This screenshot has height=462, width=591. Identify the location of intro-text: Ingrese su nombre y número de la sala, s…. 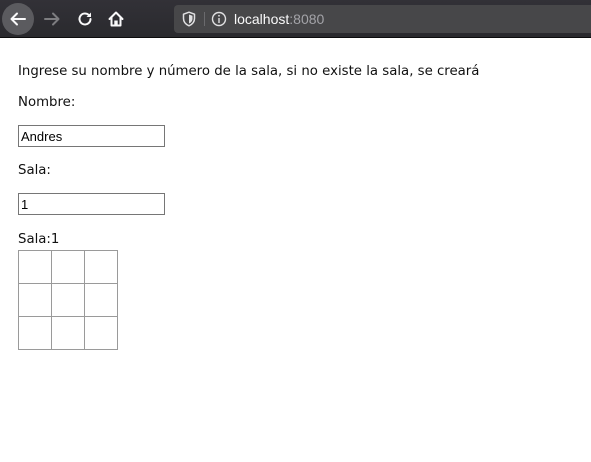
(249, 71).